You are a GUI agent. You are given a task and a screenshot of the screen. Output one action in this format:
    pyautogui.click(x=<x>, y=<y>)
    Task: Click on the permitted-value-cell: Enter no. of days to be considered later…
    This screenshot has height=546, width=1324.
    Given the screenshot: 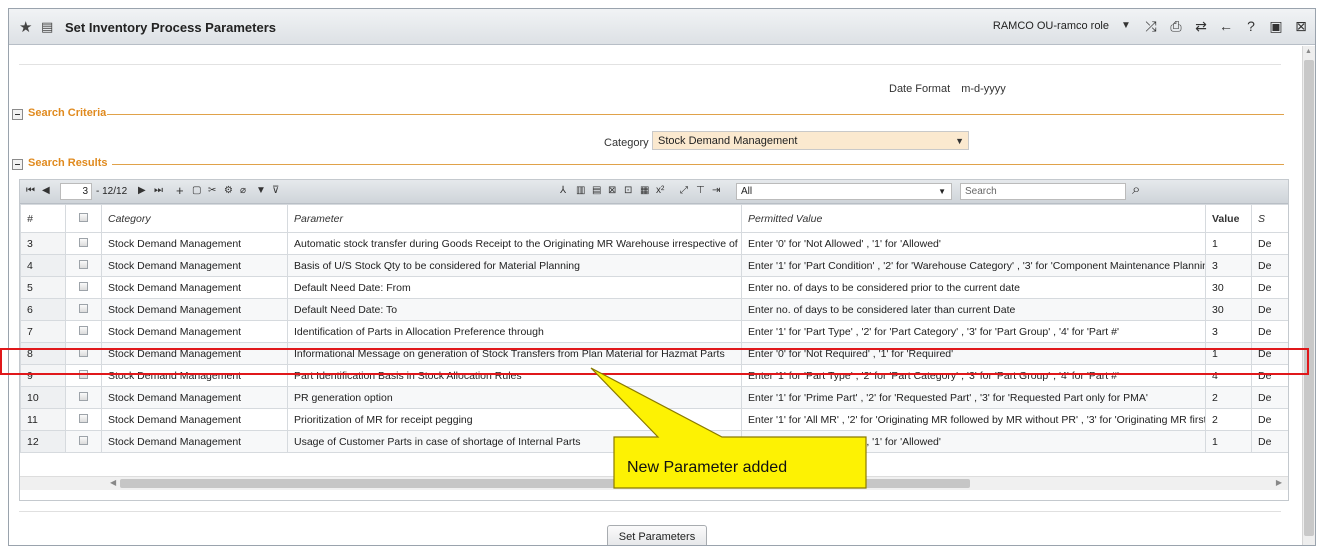 What is the action you would take?
    pyautogui.click(x=973, y=309)
    